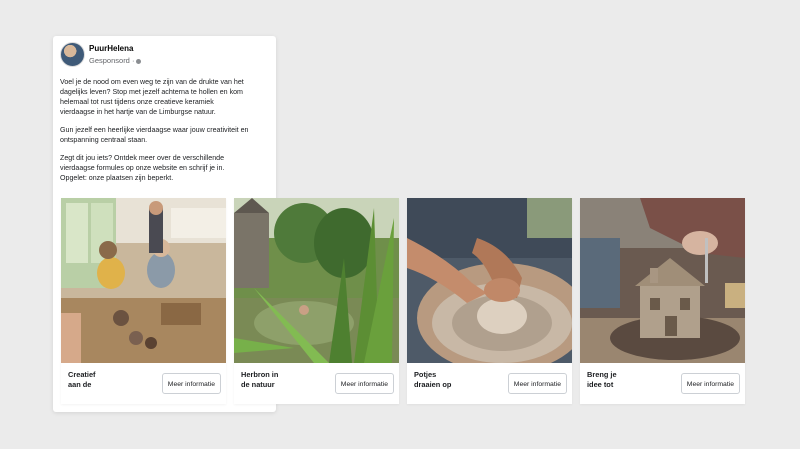 The image size is (800, 449). What do you see at coordinates (143, 280) in the screenshot?
I see `workshop-table-photo` at bounding box center [143, 280].